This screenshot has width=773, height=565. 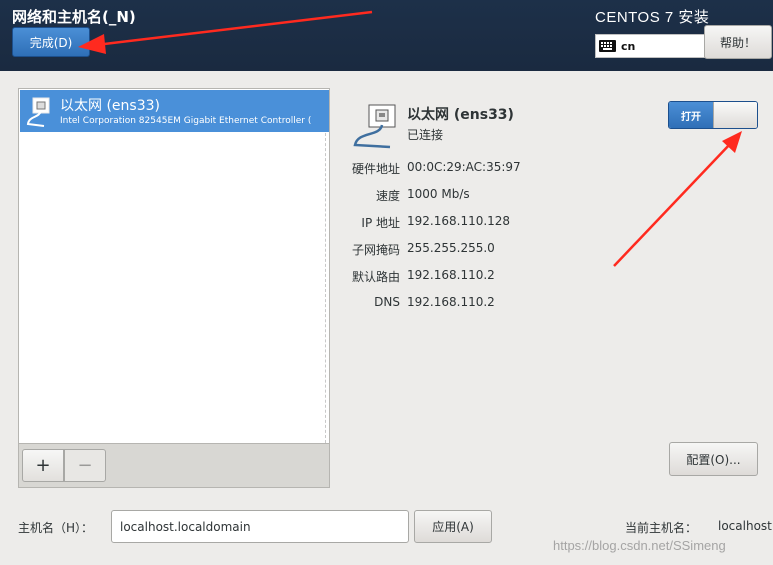 I want to click on product-title: CENTOS 7 安装, so click(x=652, y=17).